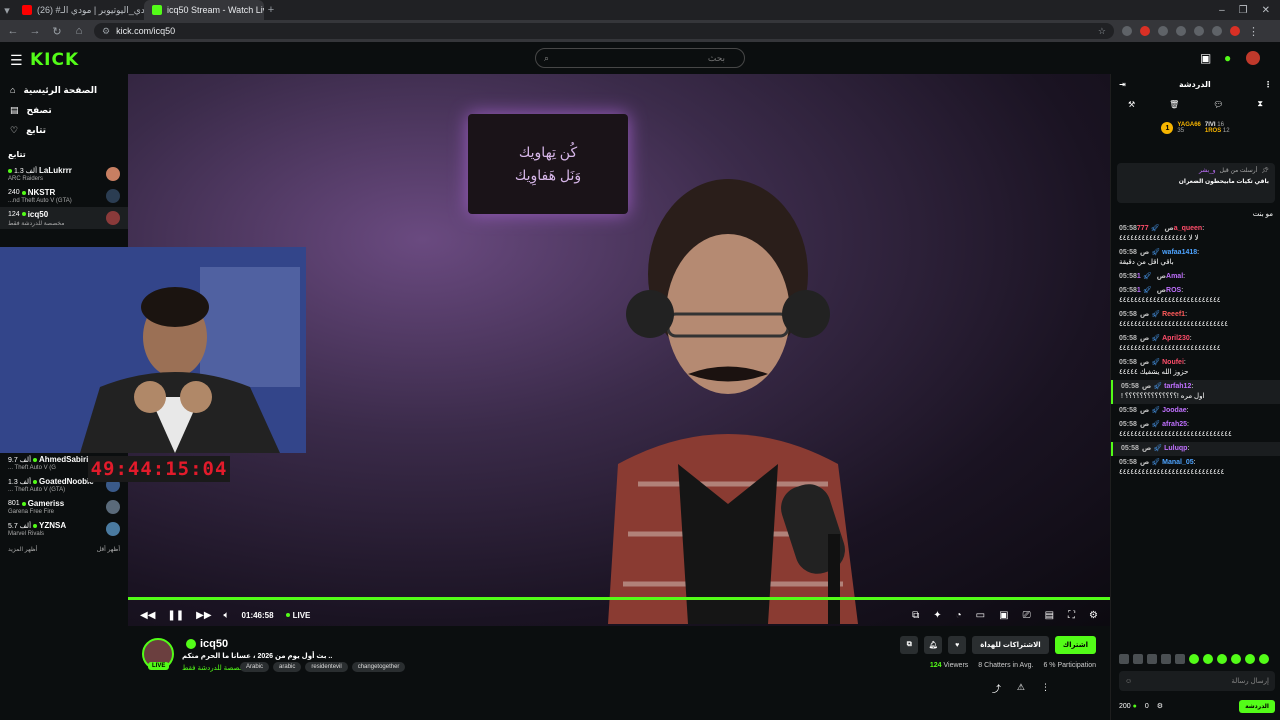 The image size is (1280, 720). What do you see at coordinates (271, 10) in the screenshot?
I see `new-tab-button: +` at bounding box center [271, 10].